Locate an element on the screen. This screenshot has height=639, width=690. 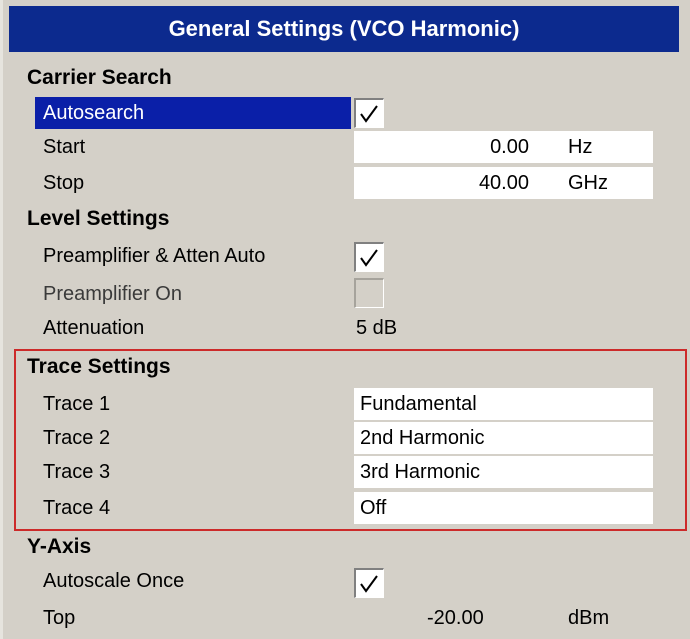
section-heading-level-settings: Level Settings is located at coordinates (98, 218).